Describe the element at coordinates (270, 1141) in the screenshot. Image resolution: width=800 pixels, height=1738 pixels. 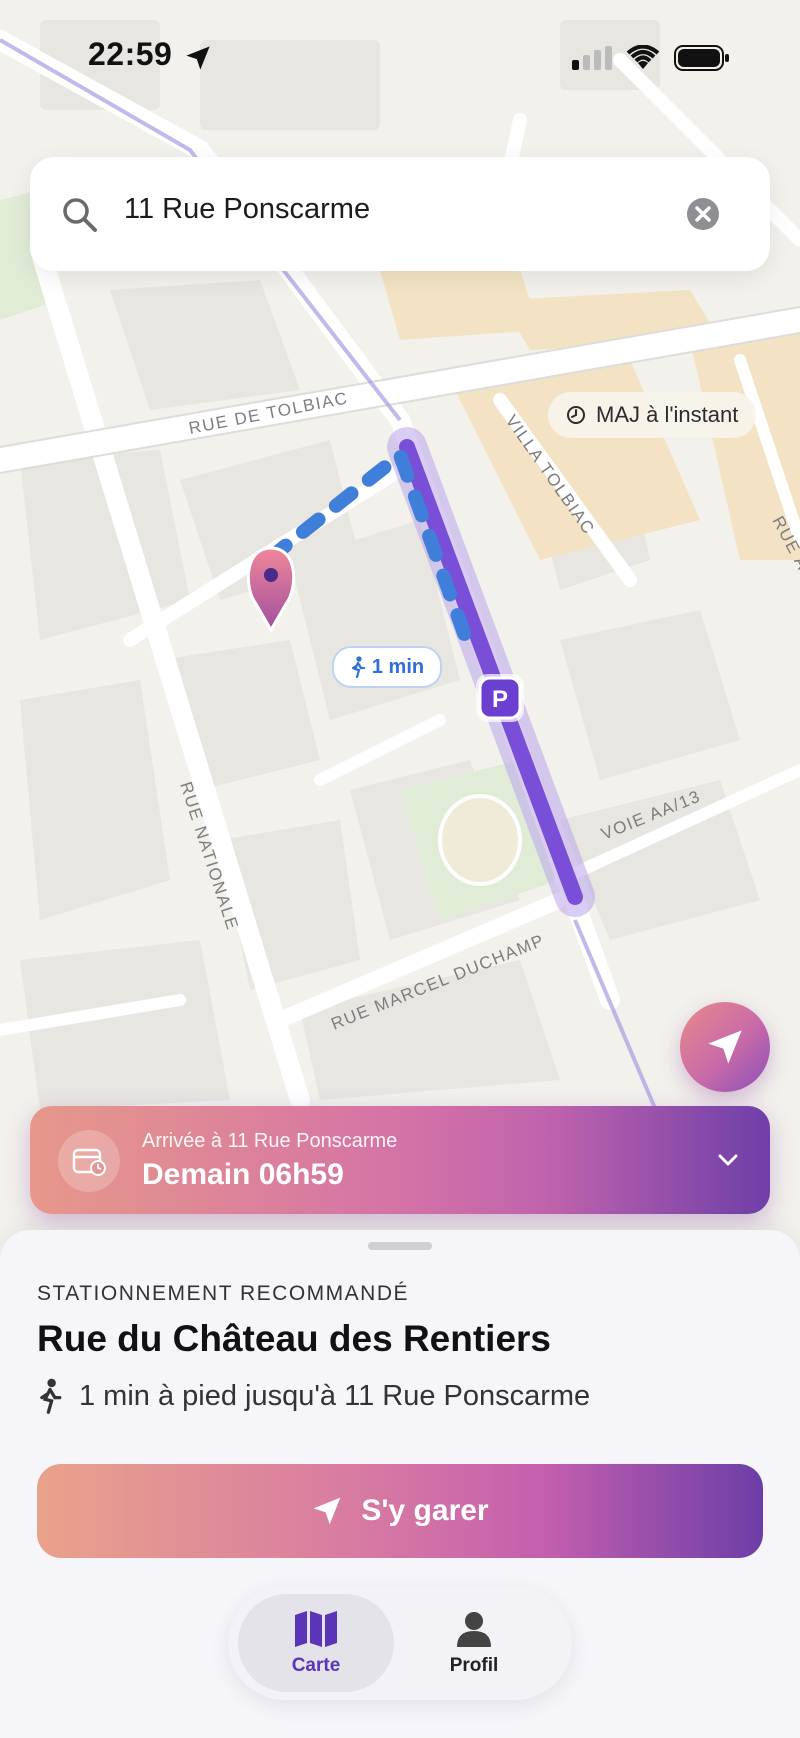
I see `arrival-label: Arrivée à 11 Rue Ponscarme` at that location.